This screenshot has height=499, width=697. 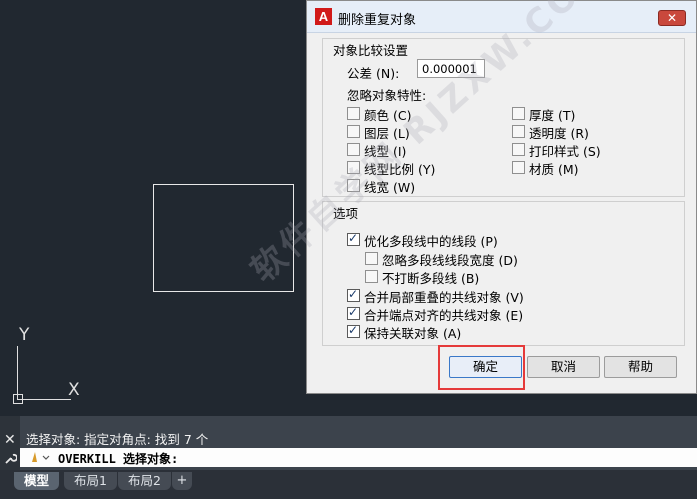 What do you see at coordinates (431, 241) in the screenshot?
I see `checkbox-optimize-polyline-label: 优化多段线中的线段 (P)` at bounding box center [431, 241].